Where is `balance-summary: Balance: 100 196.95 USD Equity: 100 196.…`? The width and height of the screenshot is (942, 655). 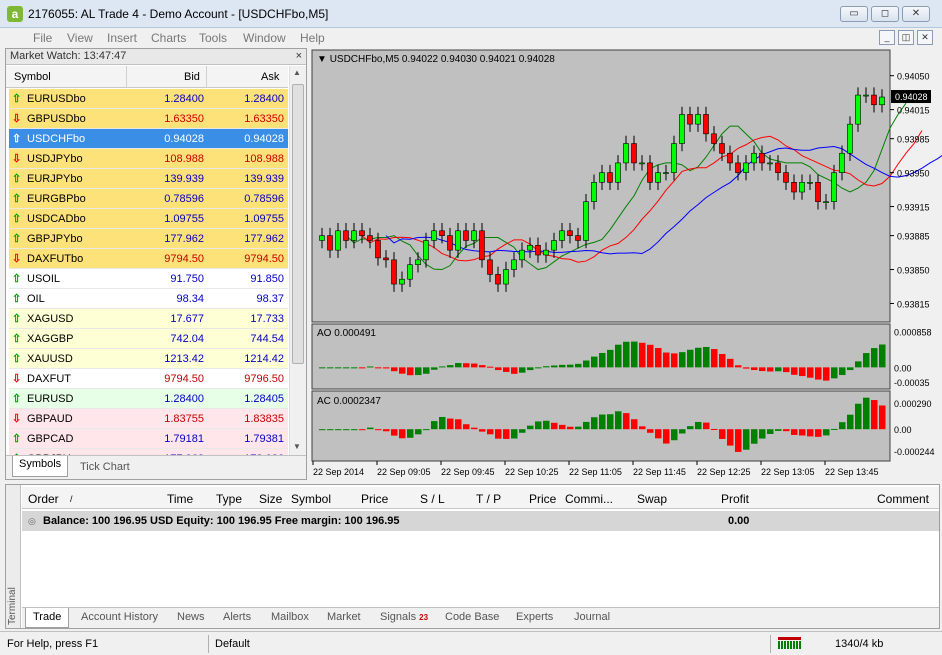
balance-summary: Balance: 100 196.95 USD Equity: 100 196.… is located at coordinates (221, 521).